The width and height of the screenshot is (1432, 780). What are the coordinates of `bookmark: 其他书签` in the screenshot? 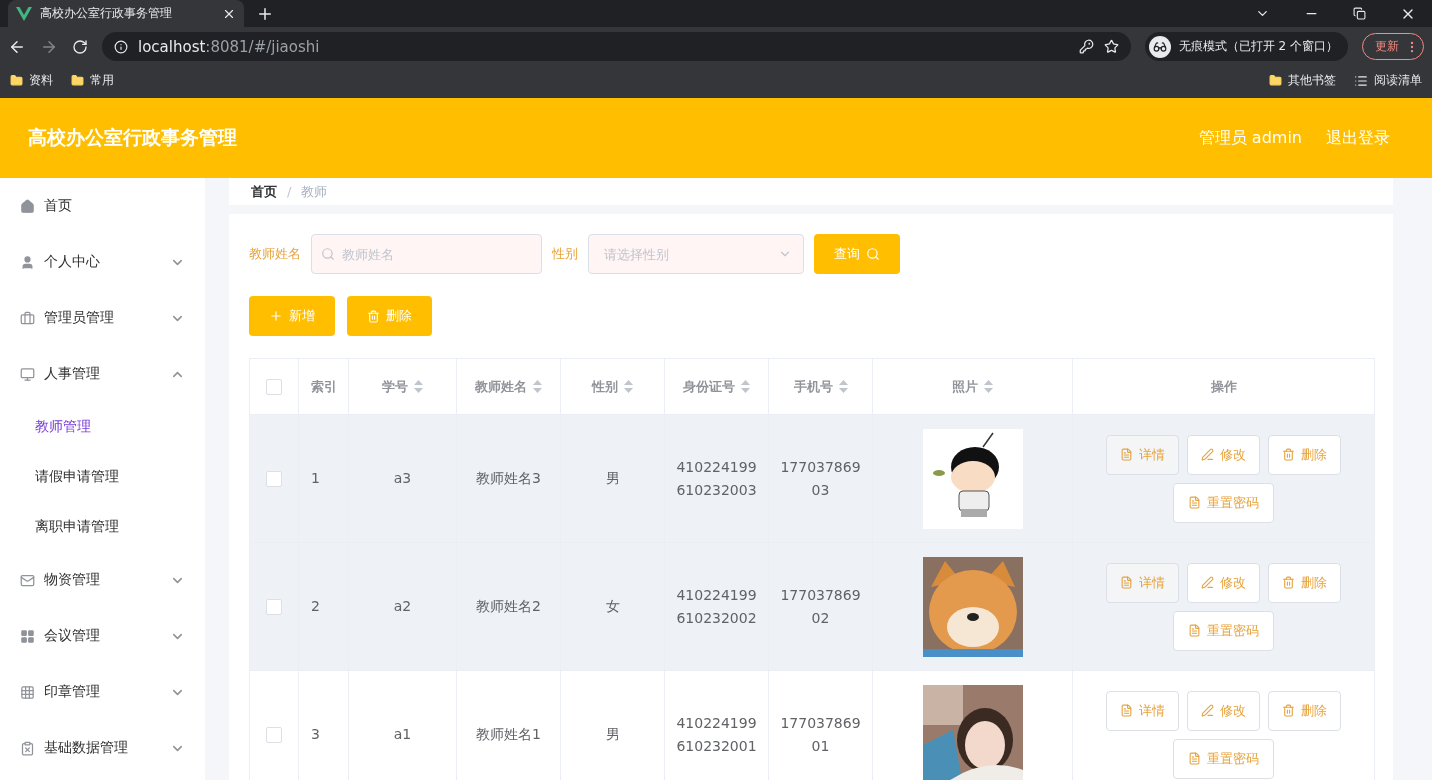 It's located at (1302, 80).